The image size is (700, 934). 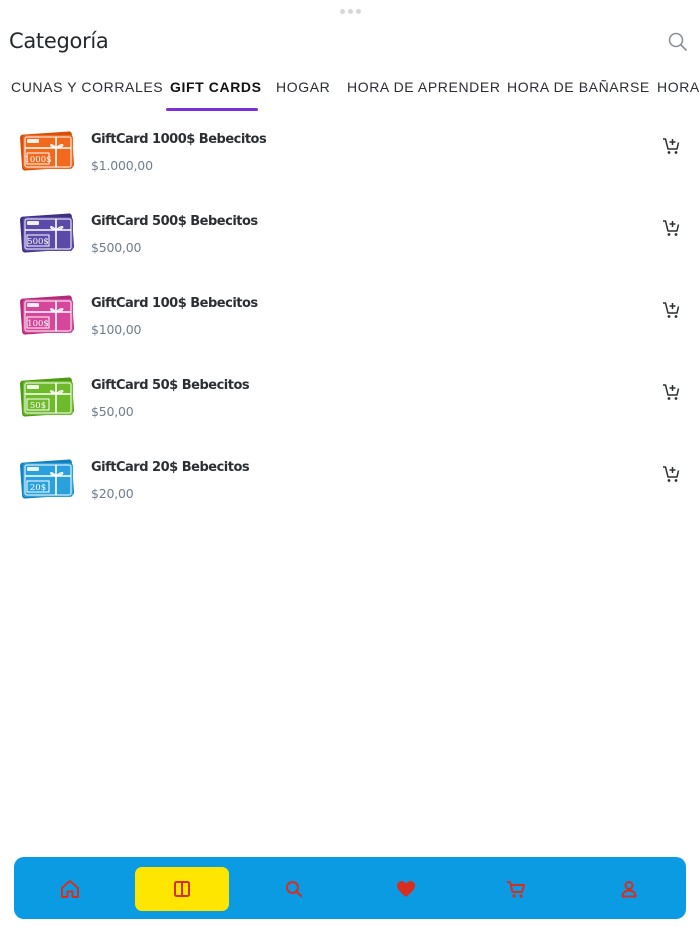 I want to click on cart-icon, so click(x=516, y=889).